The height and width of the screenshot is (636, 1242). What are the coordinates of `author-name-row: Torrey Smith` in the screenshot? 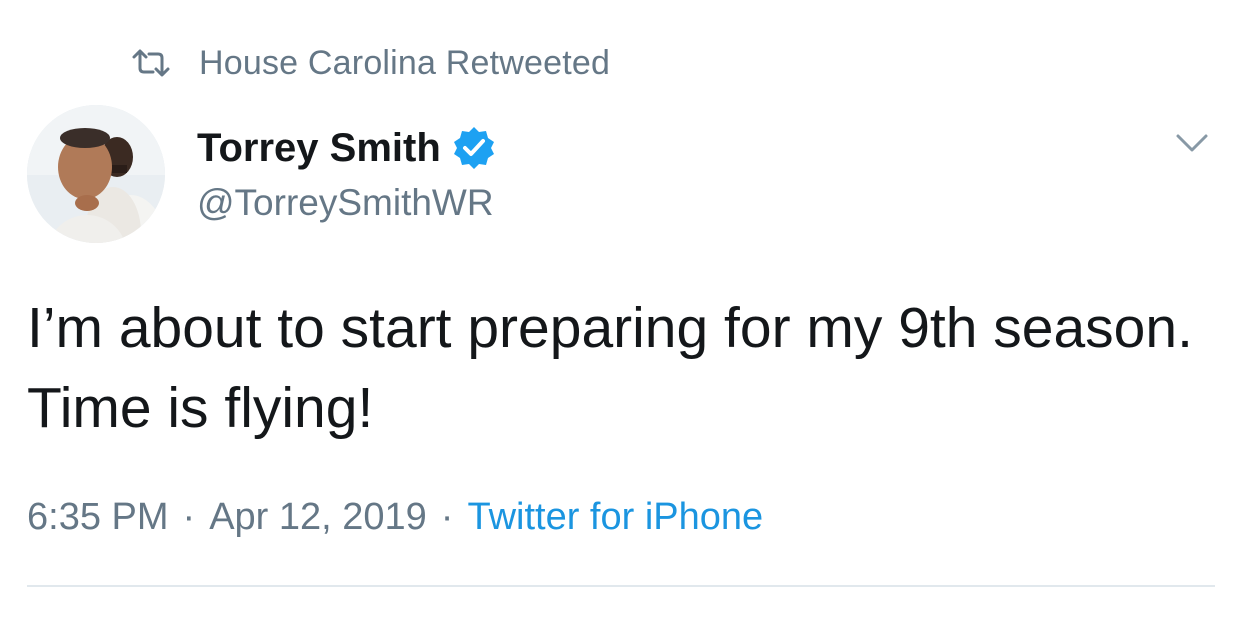 It's located at (347, 148).